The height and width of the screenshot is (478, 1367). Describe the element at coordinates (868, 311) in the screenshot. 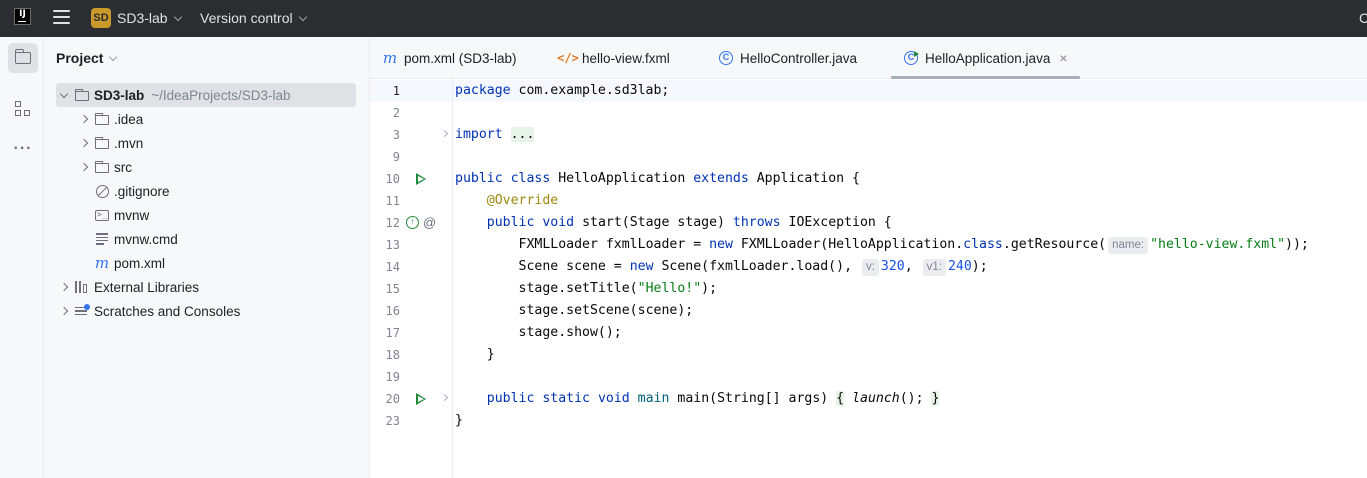

I see `code-line: 16 stage.setScene(scene);` at that location.